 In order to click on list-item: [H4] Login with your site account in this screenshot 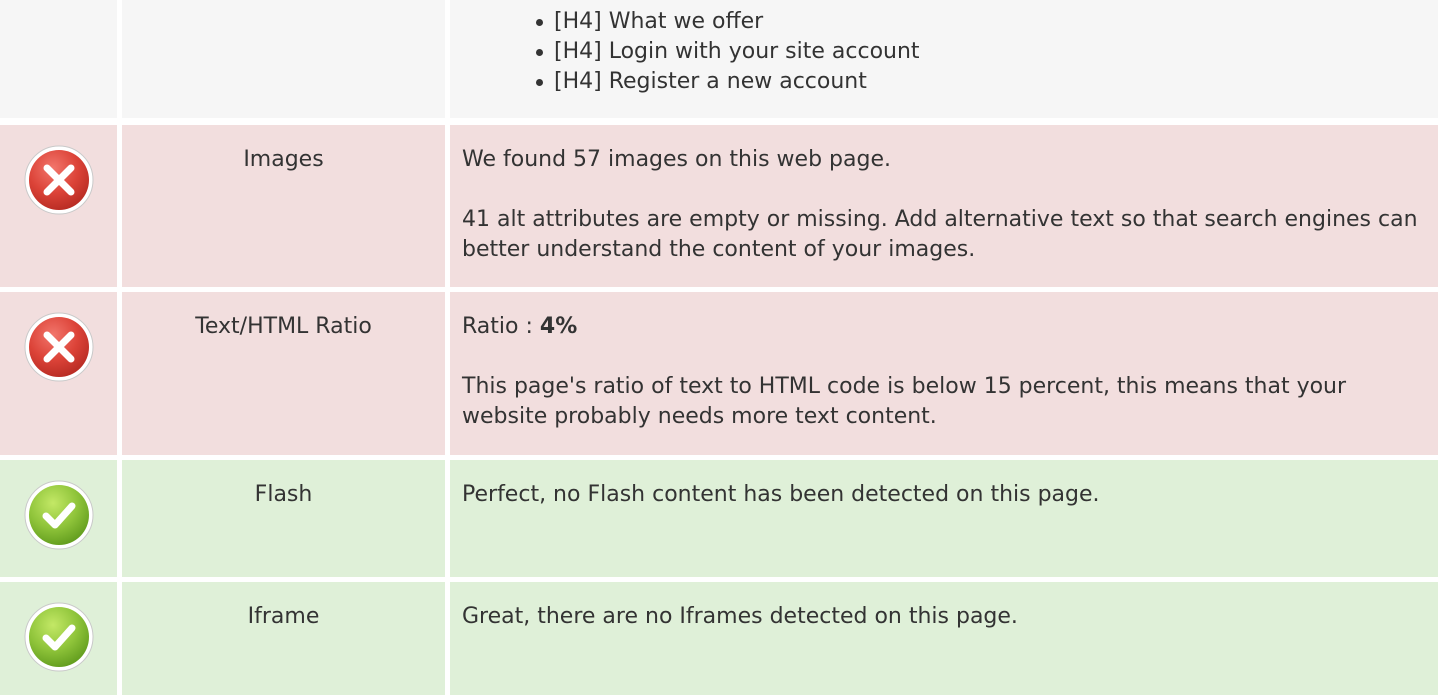, I will do `click(728, 52)`.